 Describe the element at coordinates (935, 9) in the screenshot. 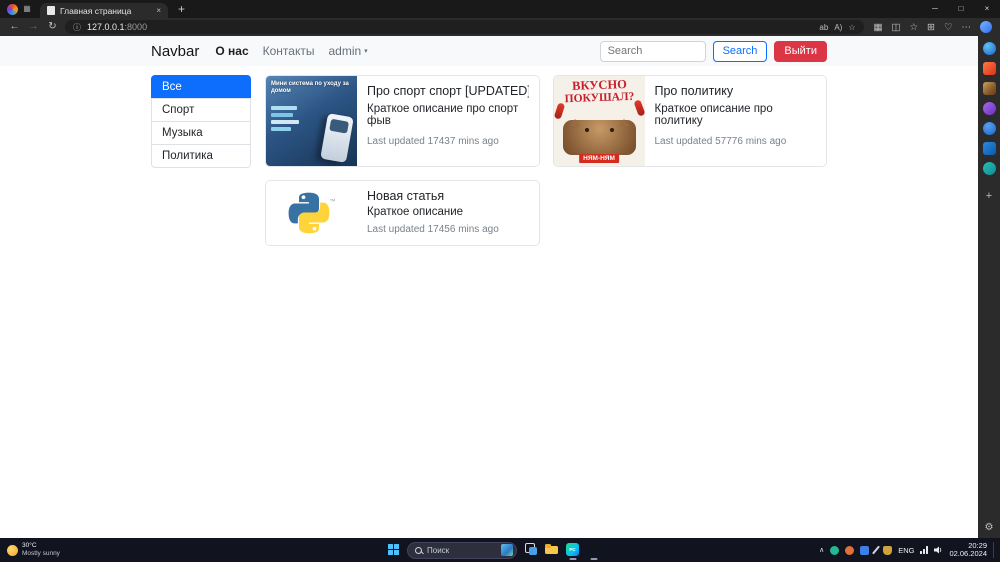

I see `minimize-button: ─` at that location.